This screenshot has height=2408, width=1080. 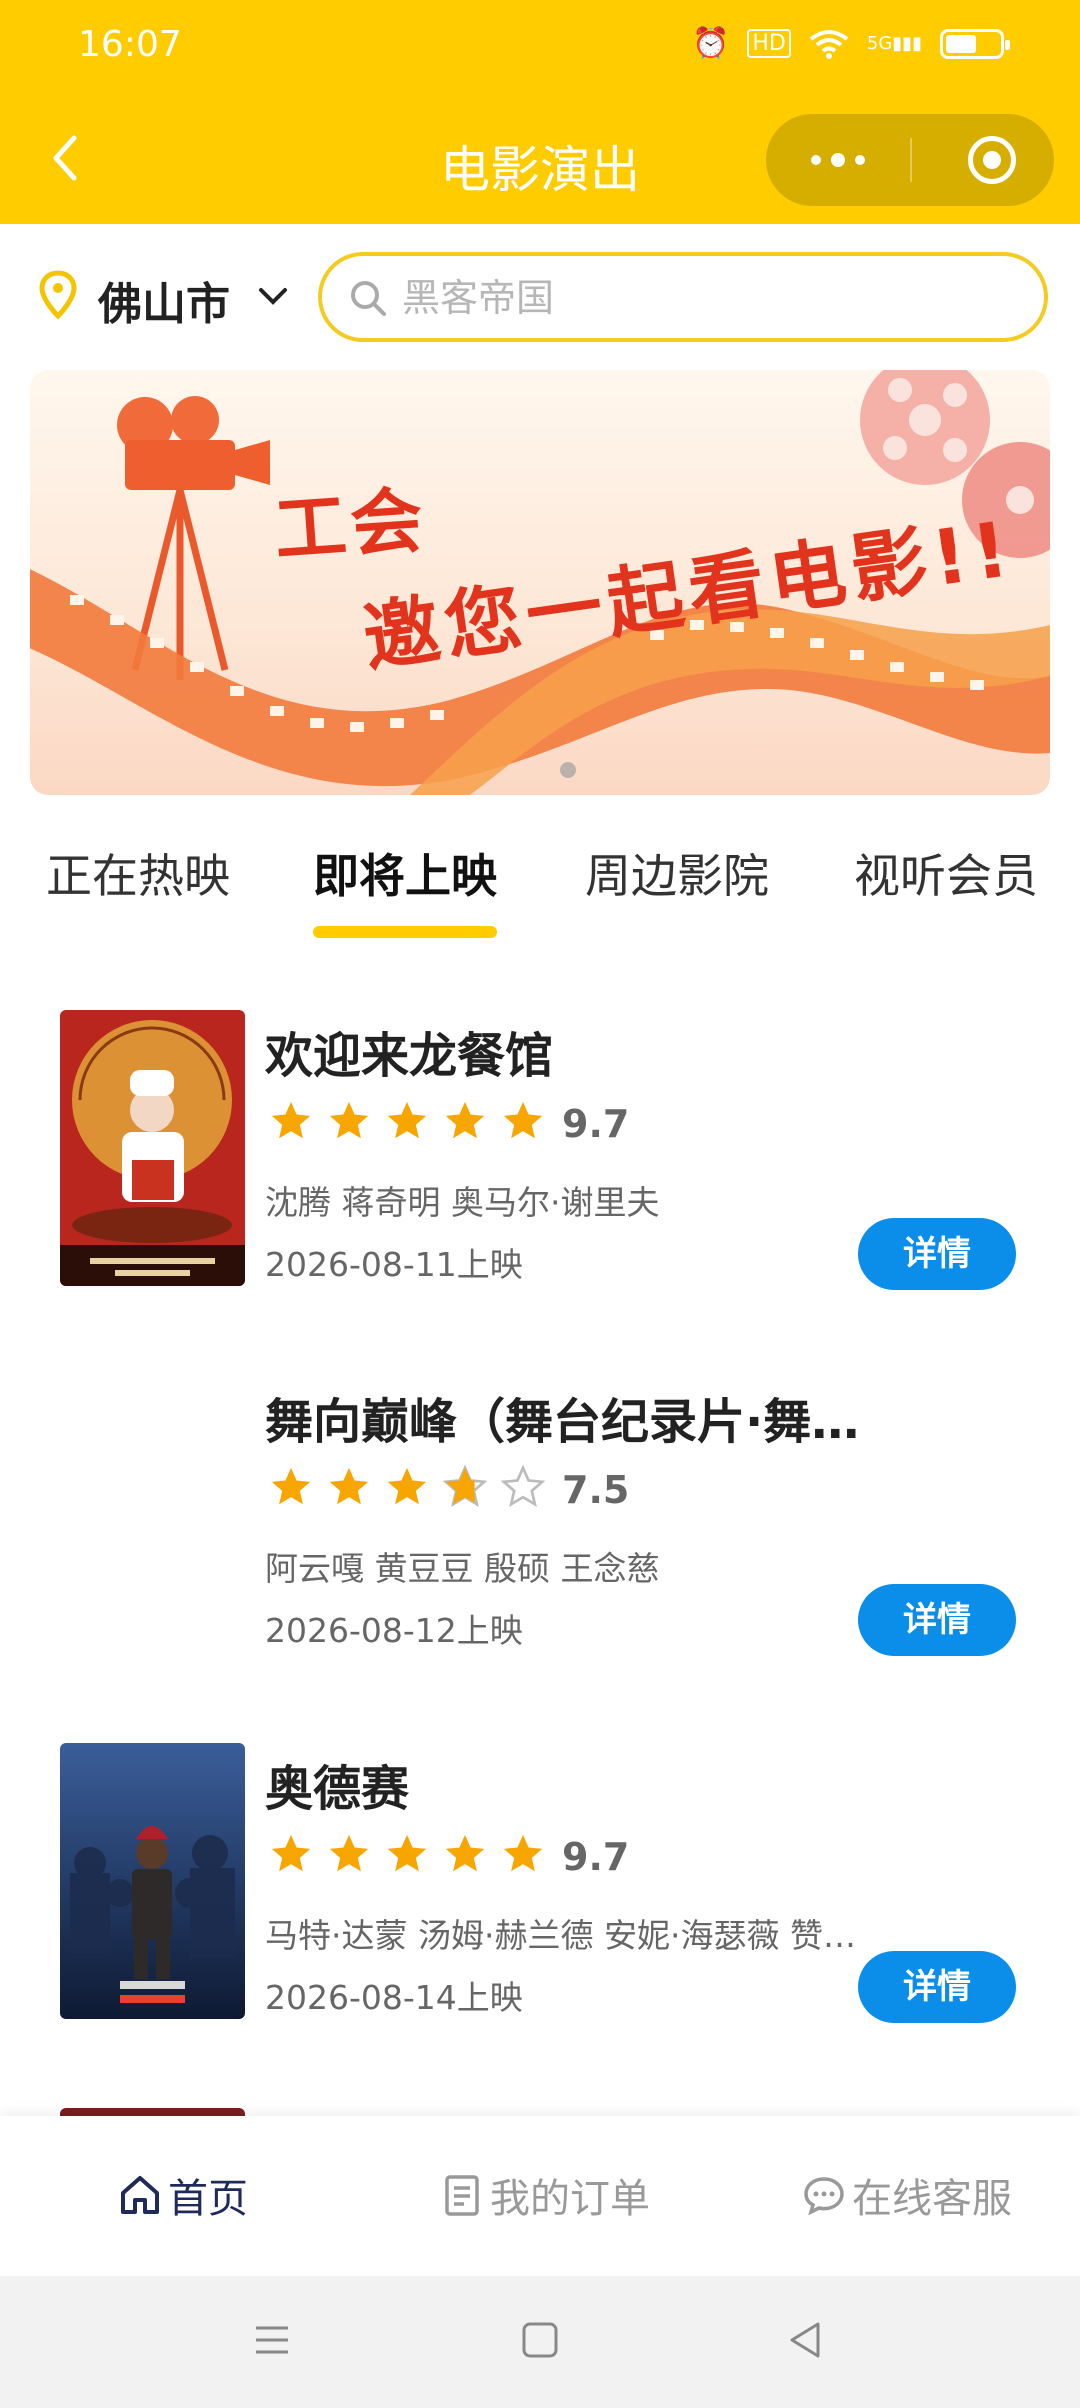 What do you see at coordinates (405, 932) in the screenshot?
I see `active-tab-indicator` at bounding box center [405, 932].